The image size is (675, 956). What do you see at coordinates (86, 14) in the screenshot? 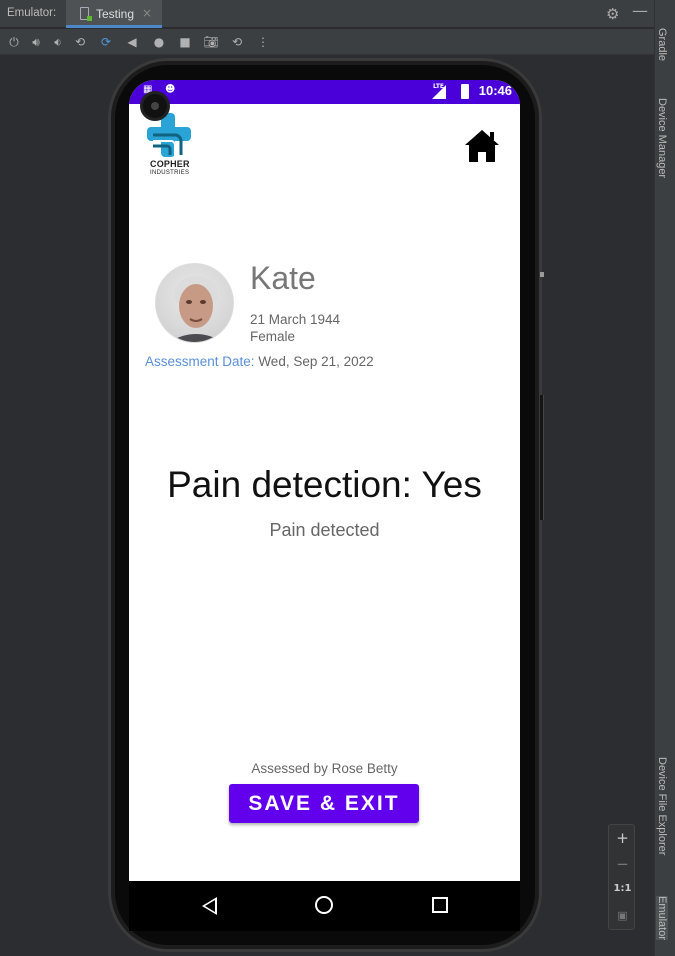
I see `device-icon` at bounding box center [86, 14].